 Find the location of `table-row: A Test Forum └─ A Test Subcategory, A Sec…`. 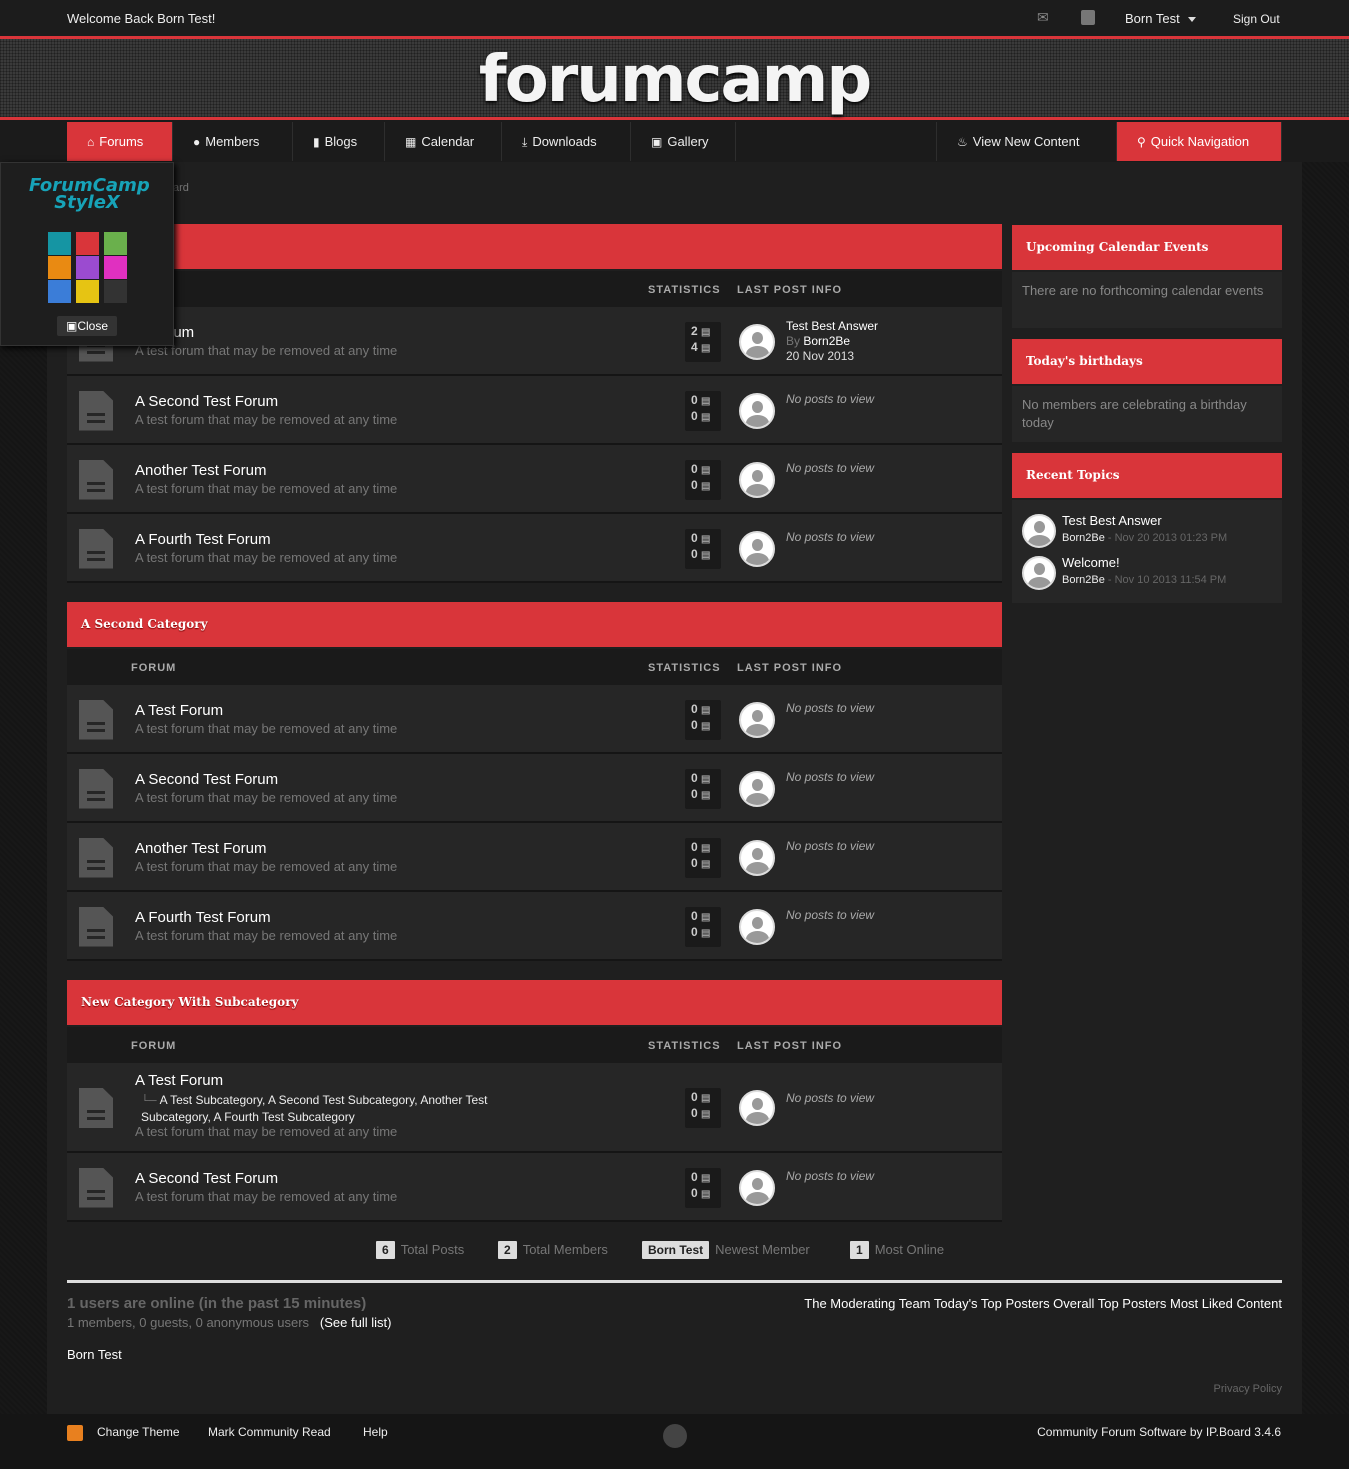

table-row: A Test Forum └─ A Test Subcategory, A Sec… is located at coordinates (534, 1108).